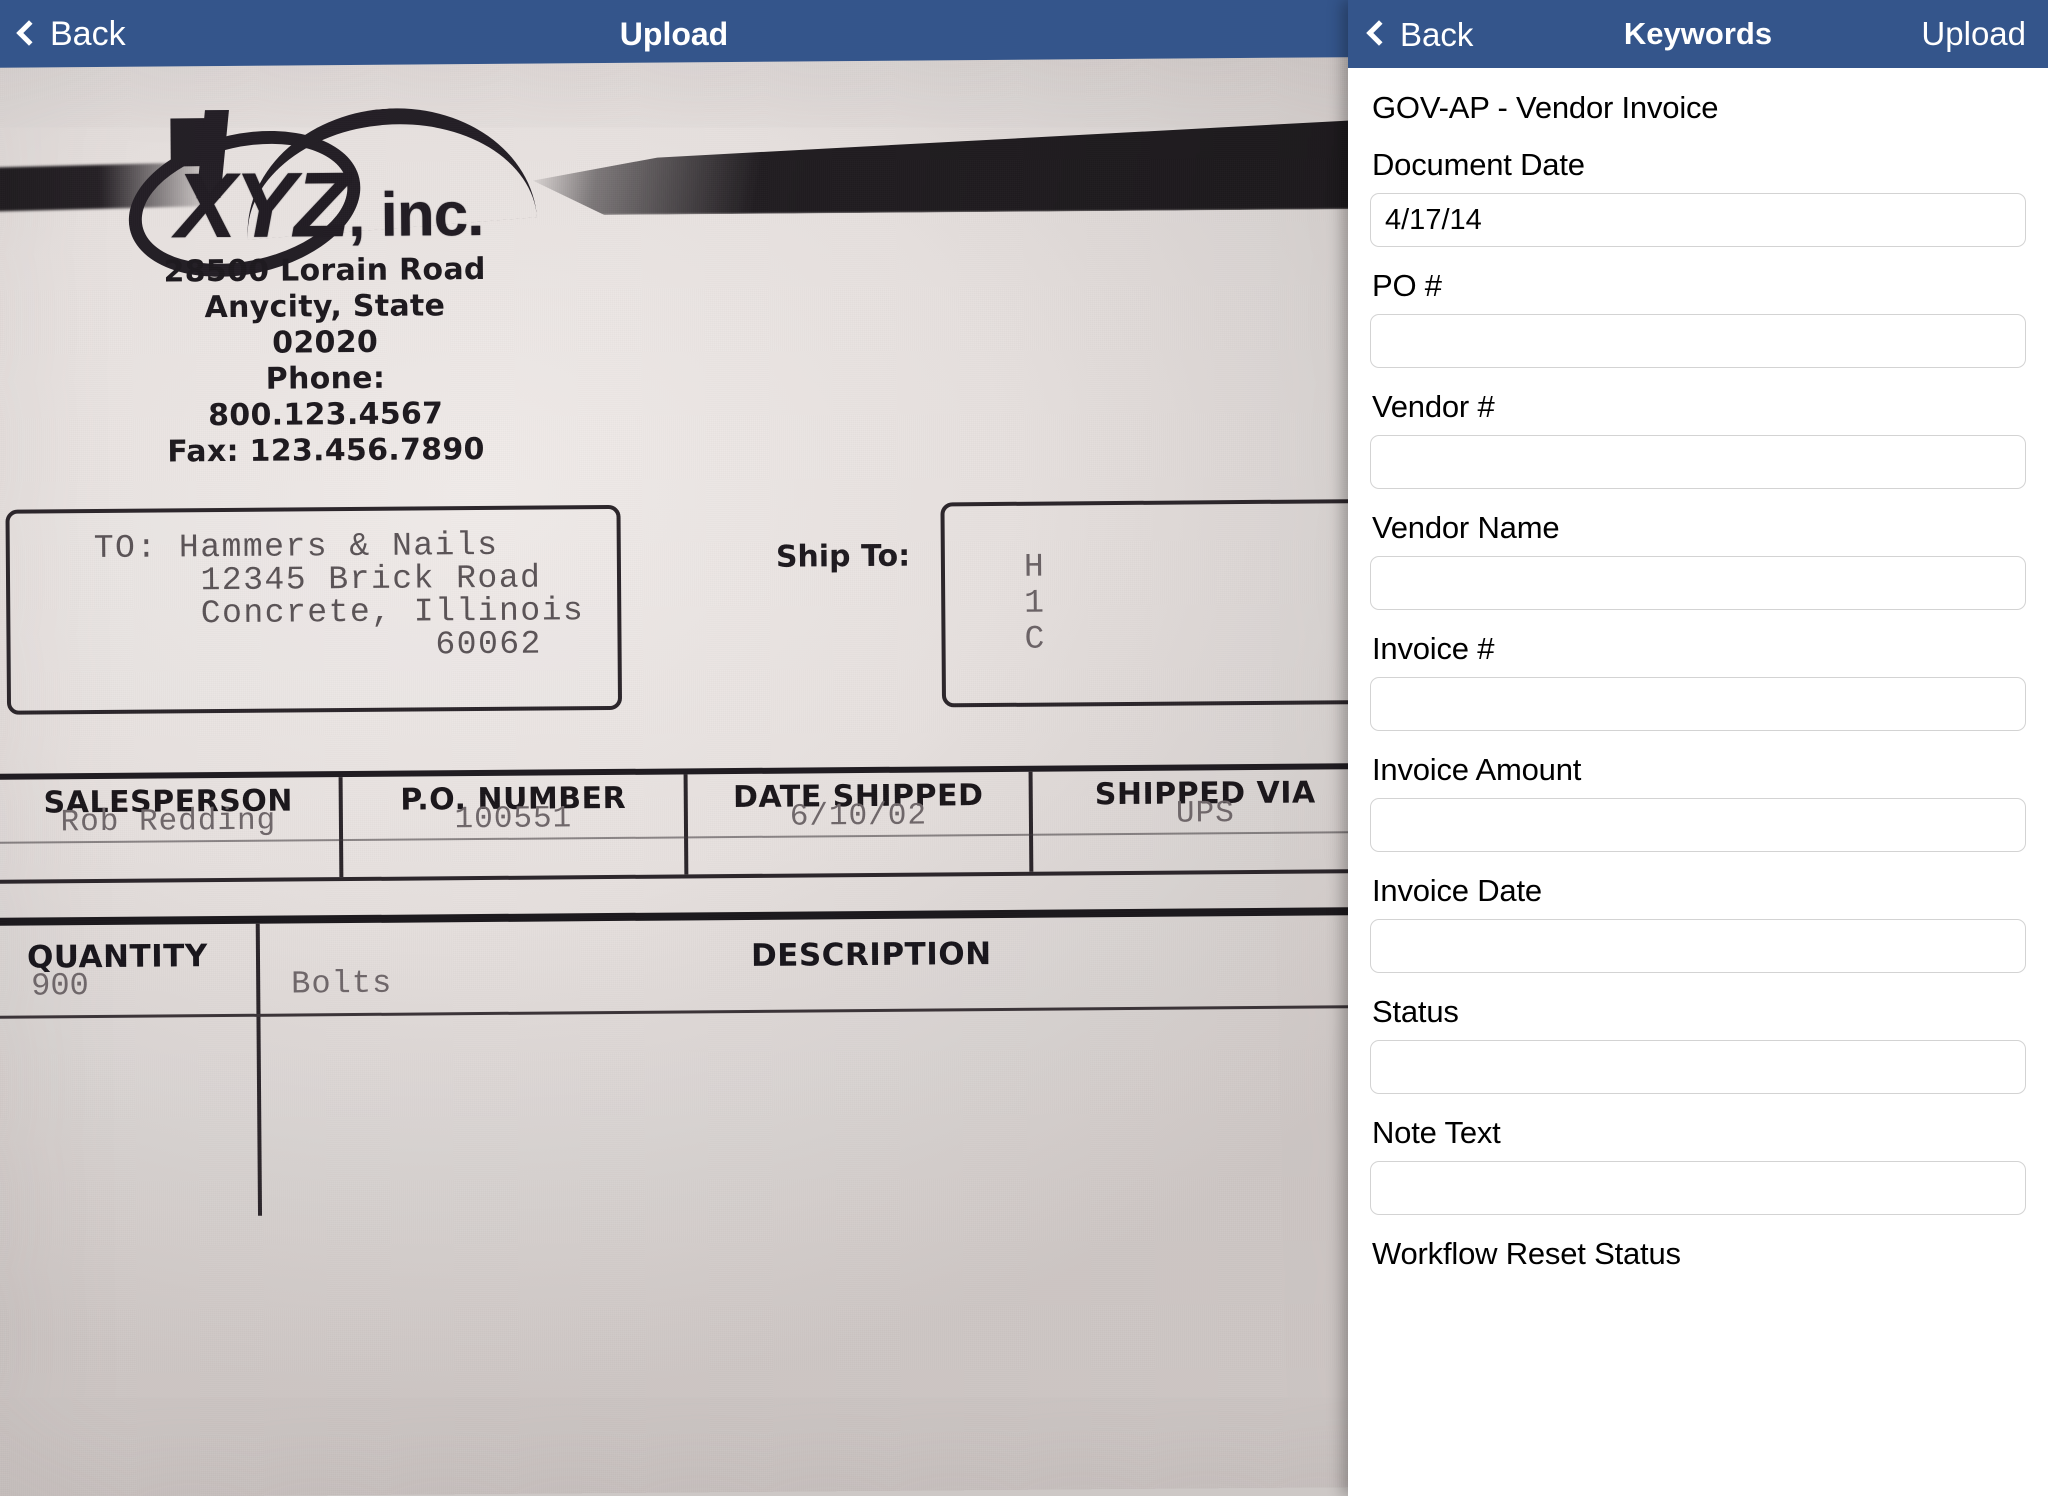  I want to click on table-col-shipped-via: SHIPPED VIA UPS, so click(1190, 820).